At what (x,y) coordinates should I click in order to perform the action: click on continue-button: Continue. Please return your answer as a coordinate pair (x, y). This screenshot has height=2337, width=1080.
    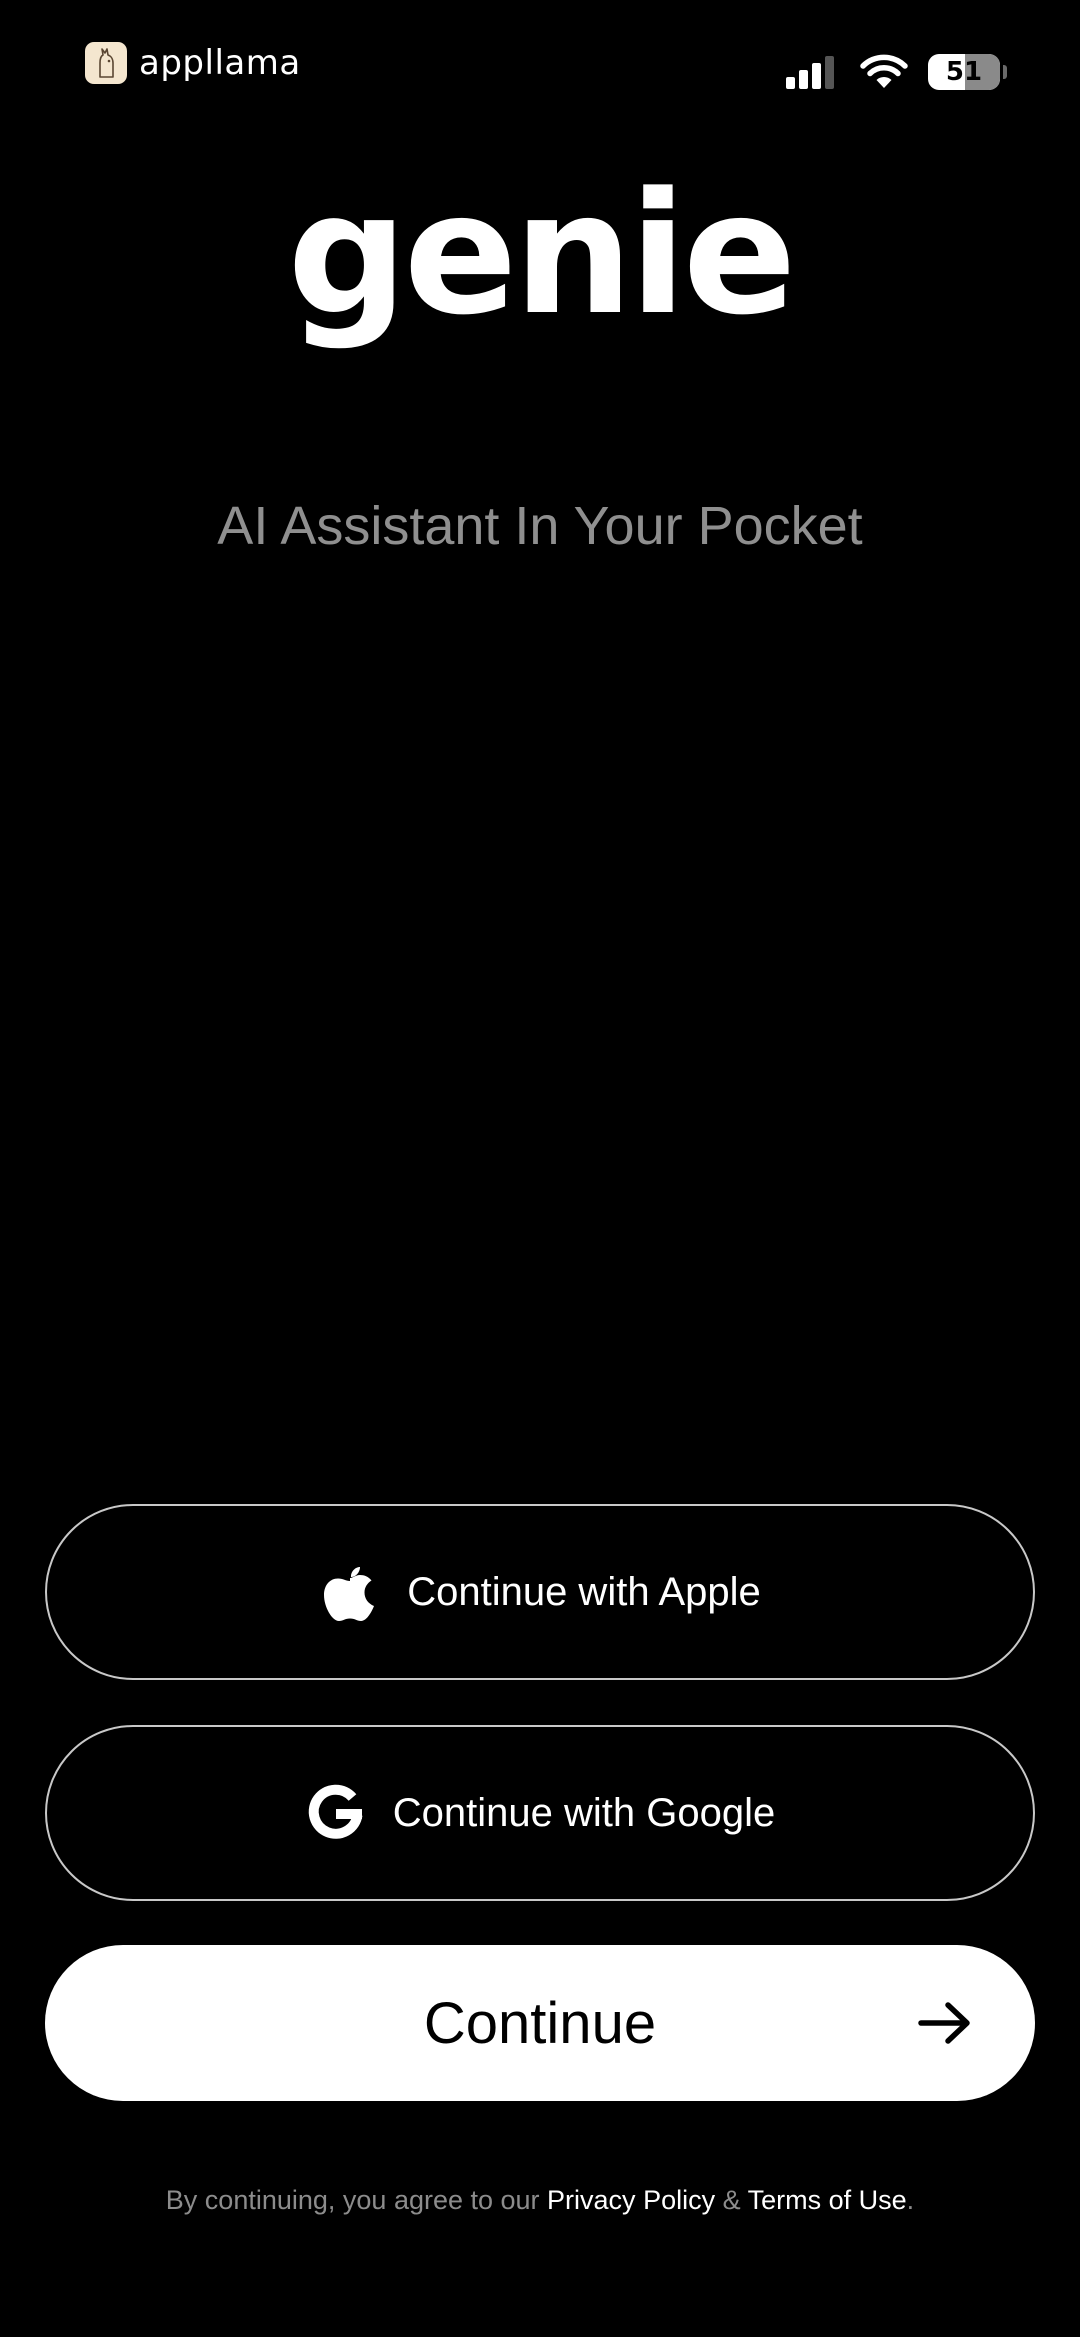
    Looking at the image, I should click on (540, 2023).